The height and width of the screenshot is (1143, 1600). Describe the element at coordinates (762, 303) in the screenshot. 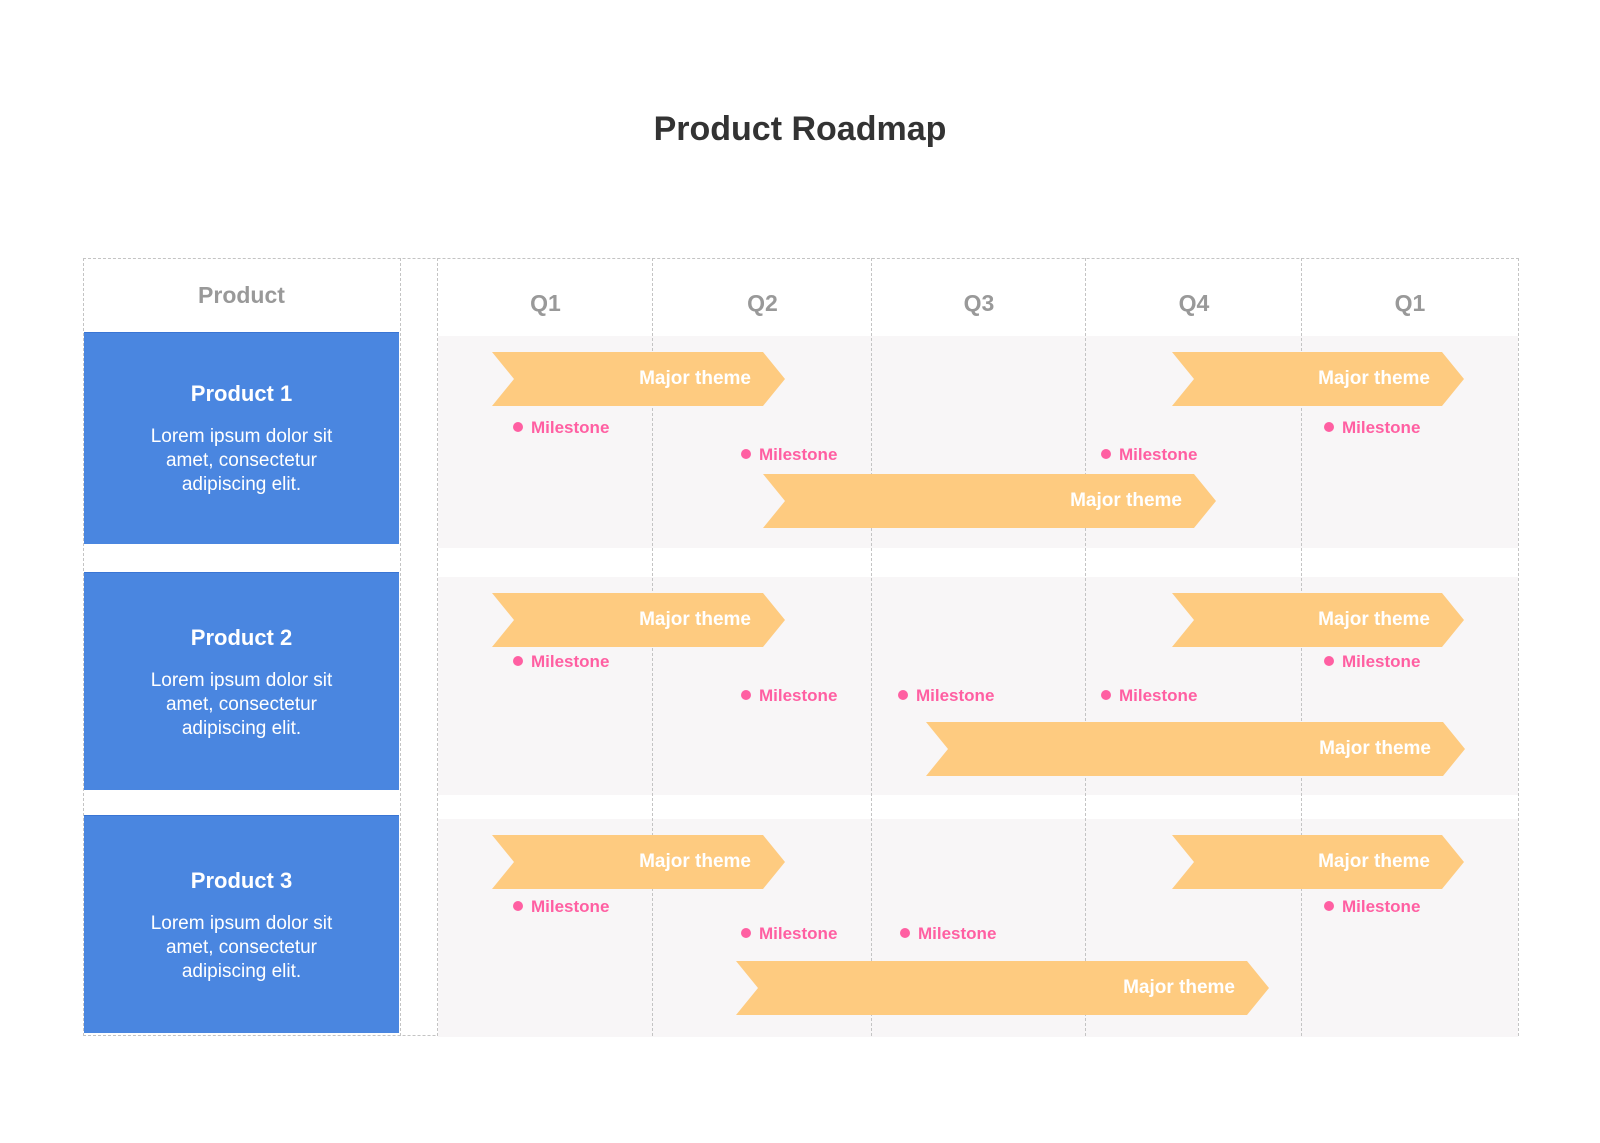

I see `quarter-header: Q2` at that location.